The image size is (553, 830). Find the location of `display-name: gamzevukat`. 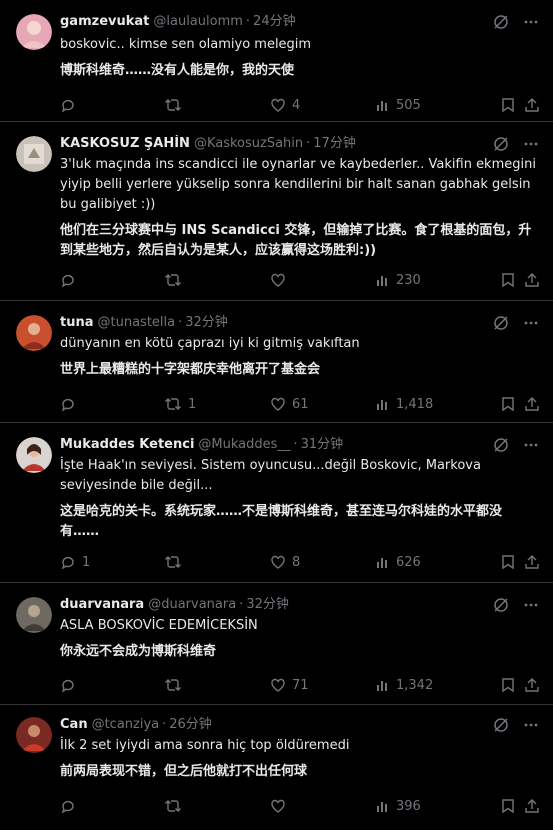

display-name: gamzevukat is located at coordinates (104, 21).